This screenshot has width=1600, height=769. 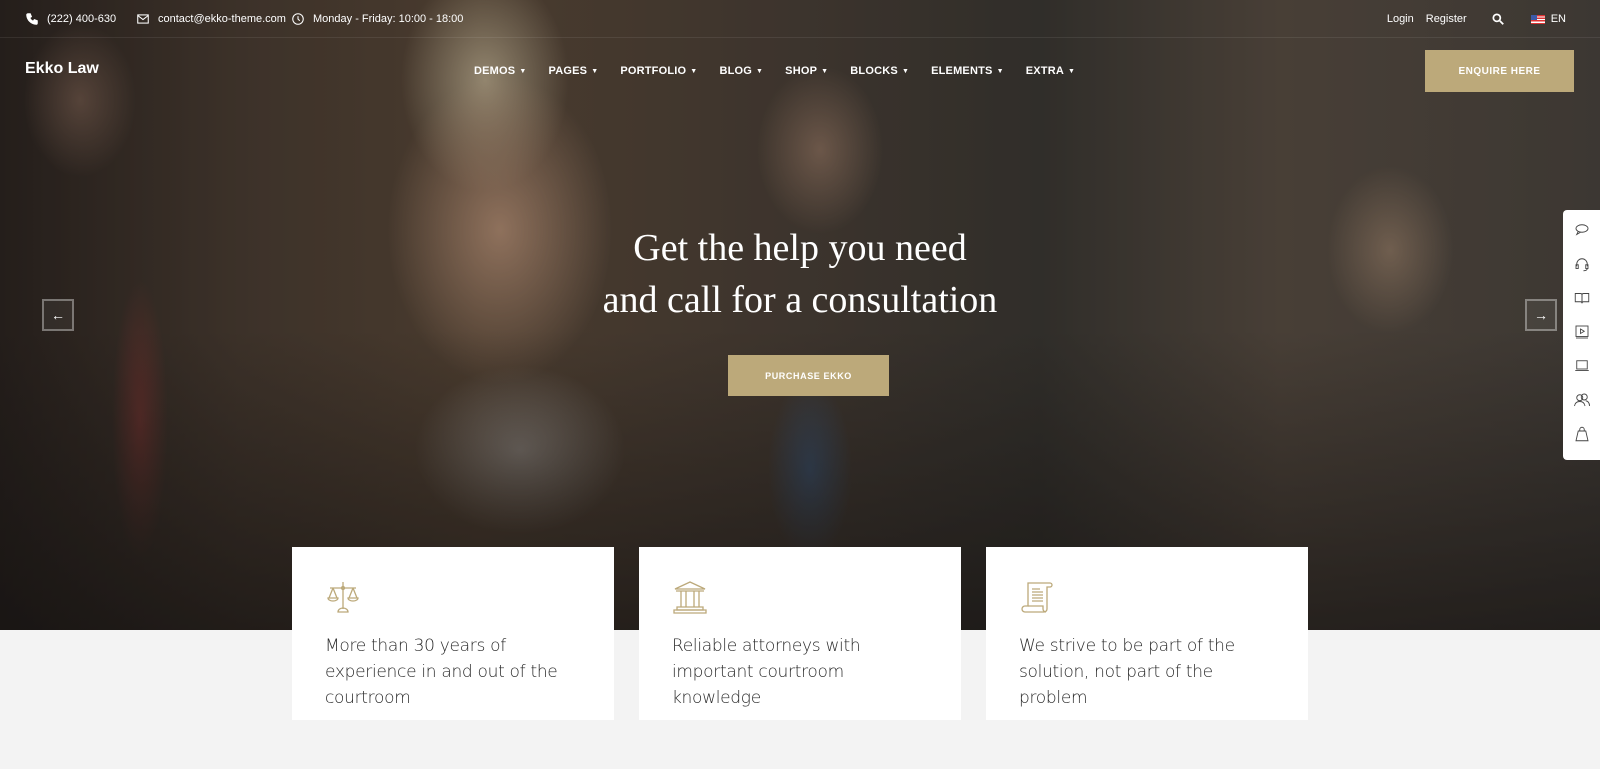 I want to click on slider-next-button: →, so click(x=1541, y=315).